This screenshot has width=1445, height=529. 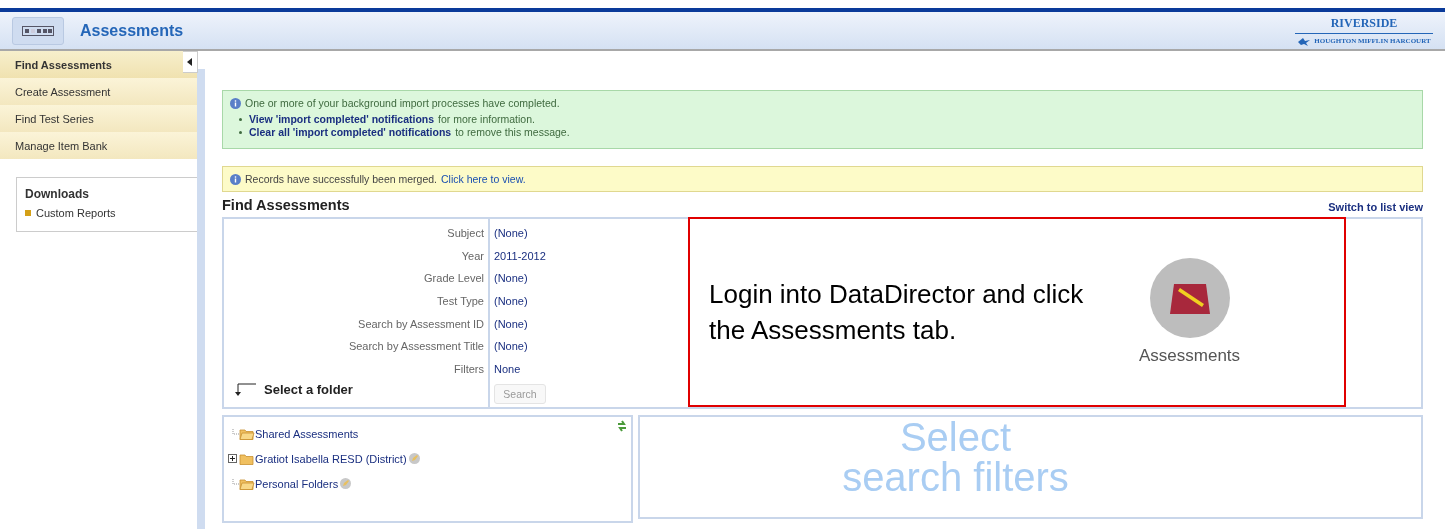 I want to click on section-title: Find Assessments, so click(x=286, y=205).